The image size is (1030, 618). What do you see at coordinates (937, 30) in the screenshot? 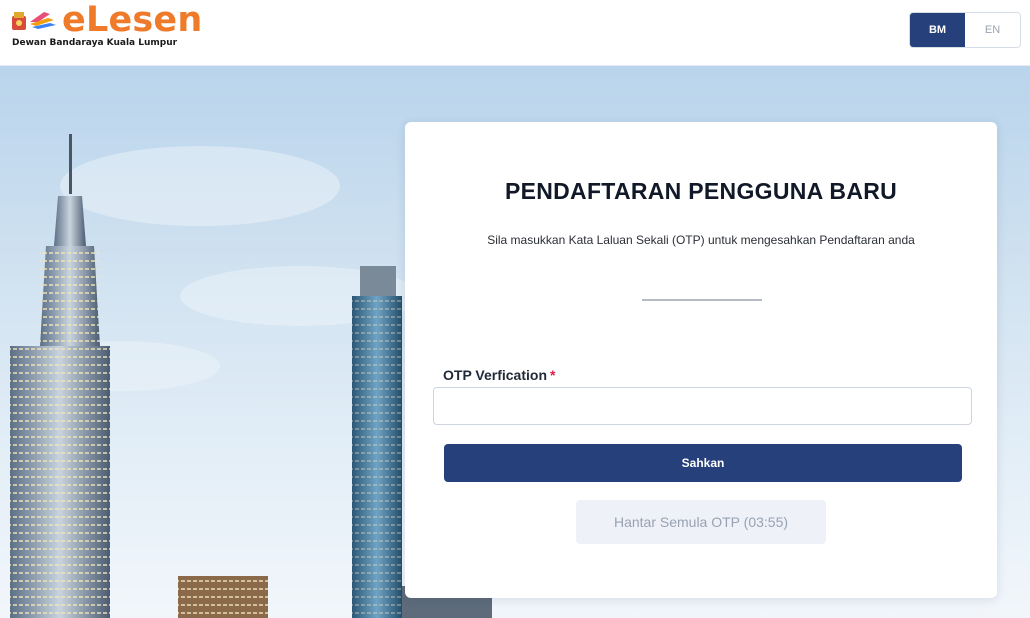
I see `lang-bm-button: BM` at bounding box center [937, 30].